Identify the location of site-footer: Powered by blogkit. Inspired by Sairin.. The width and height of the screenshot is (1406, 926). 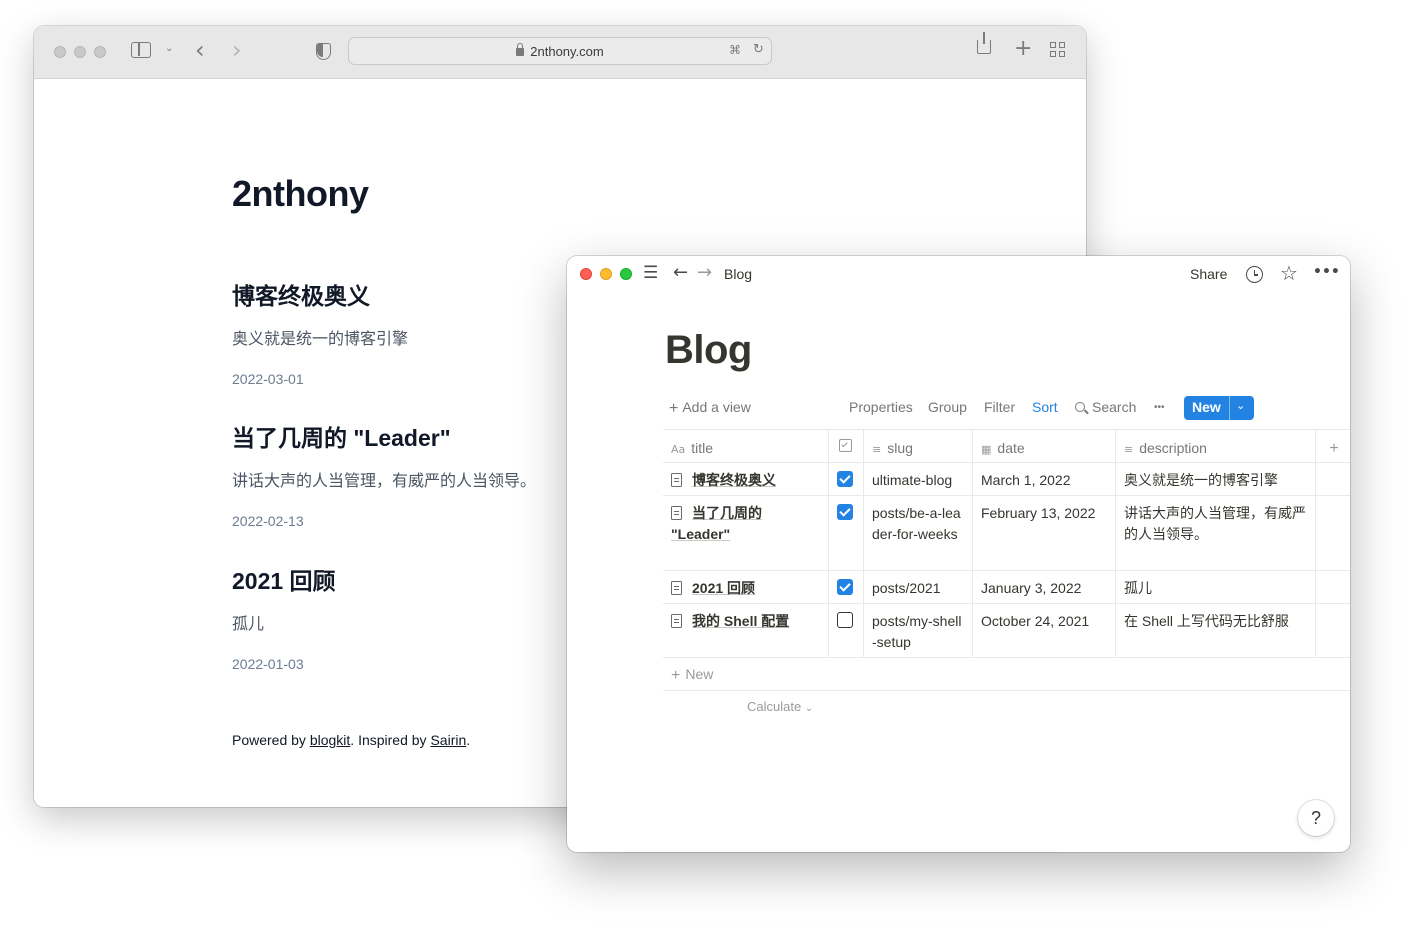
(351, 740).